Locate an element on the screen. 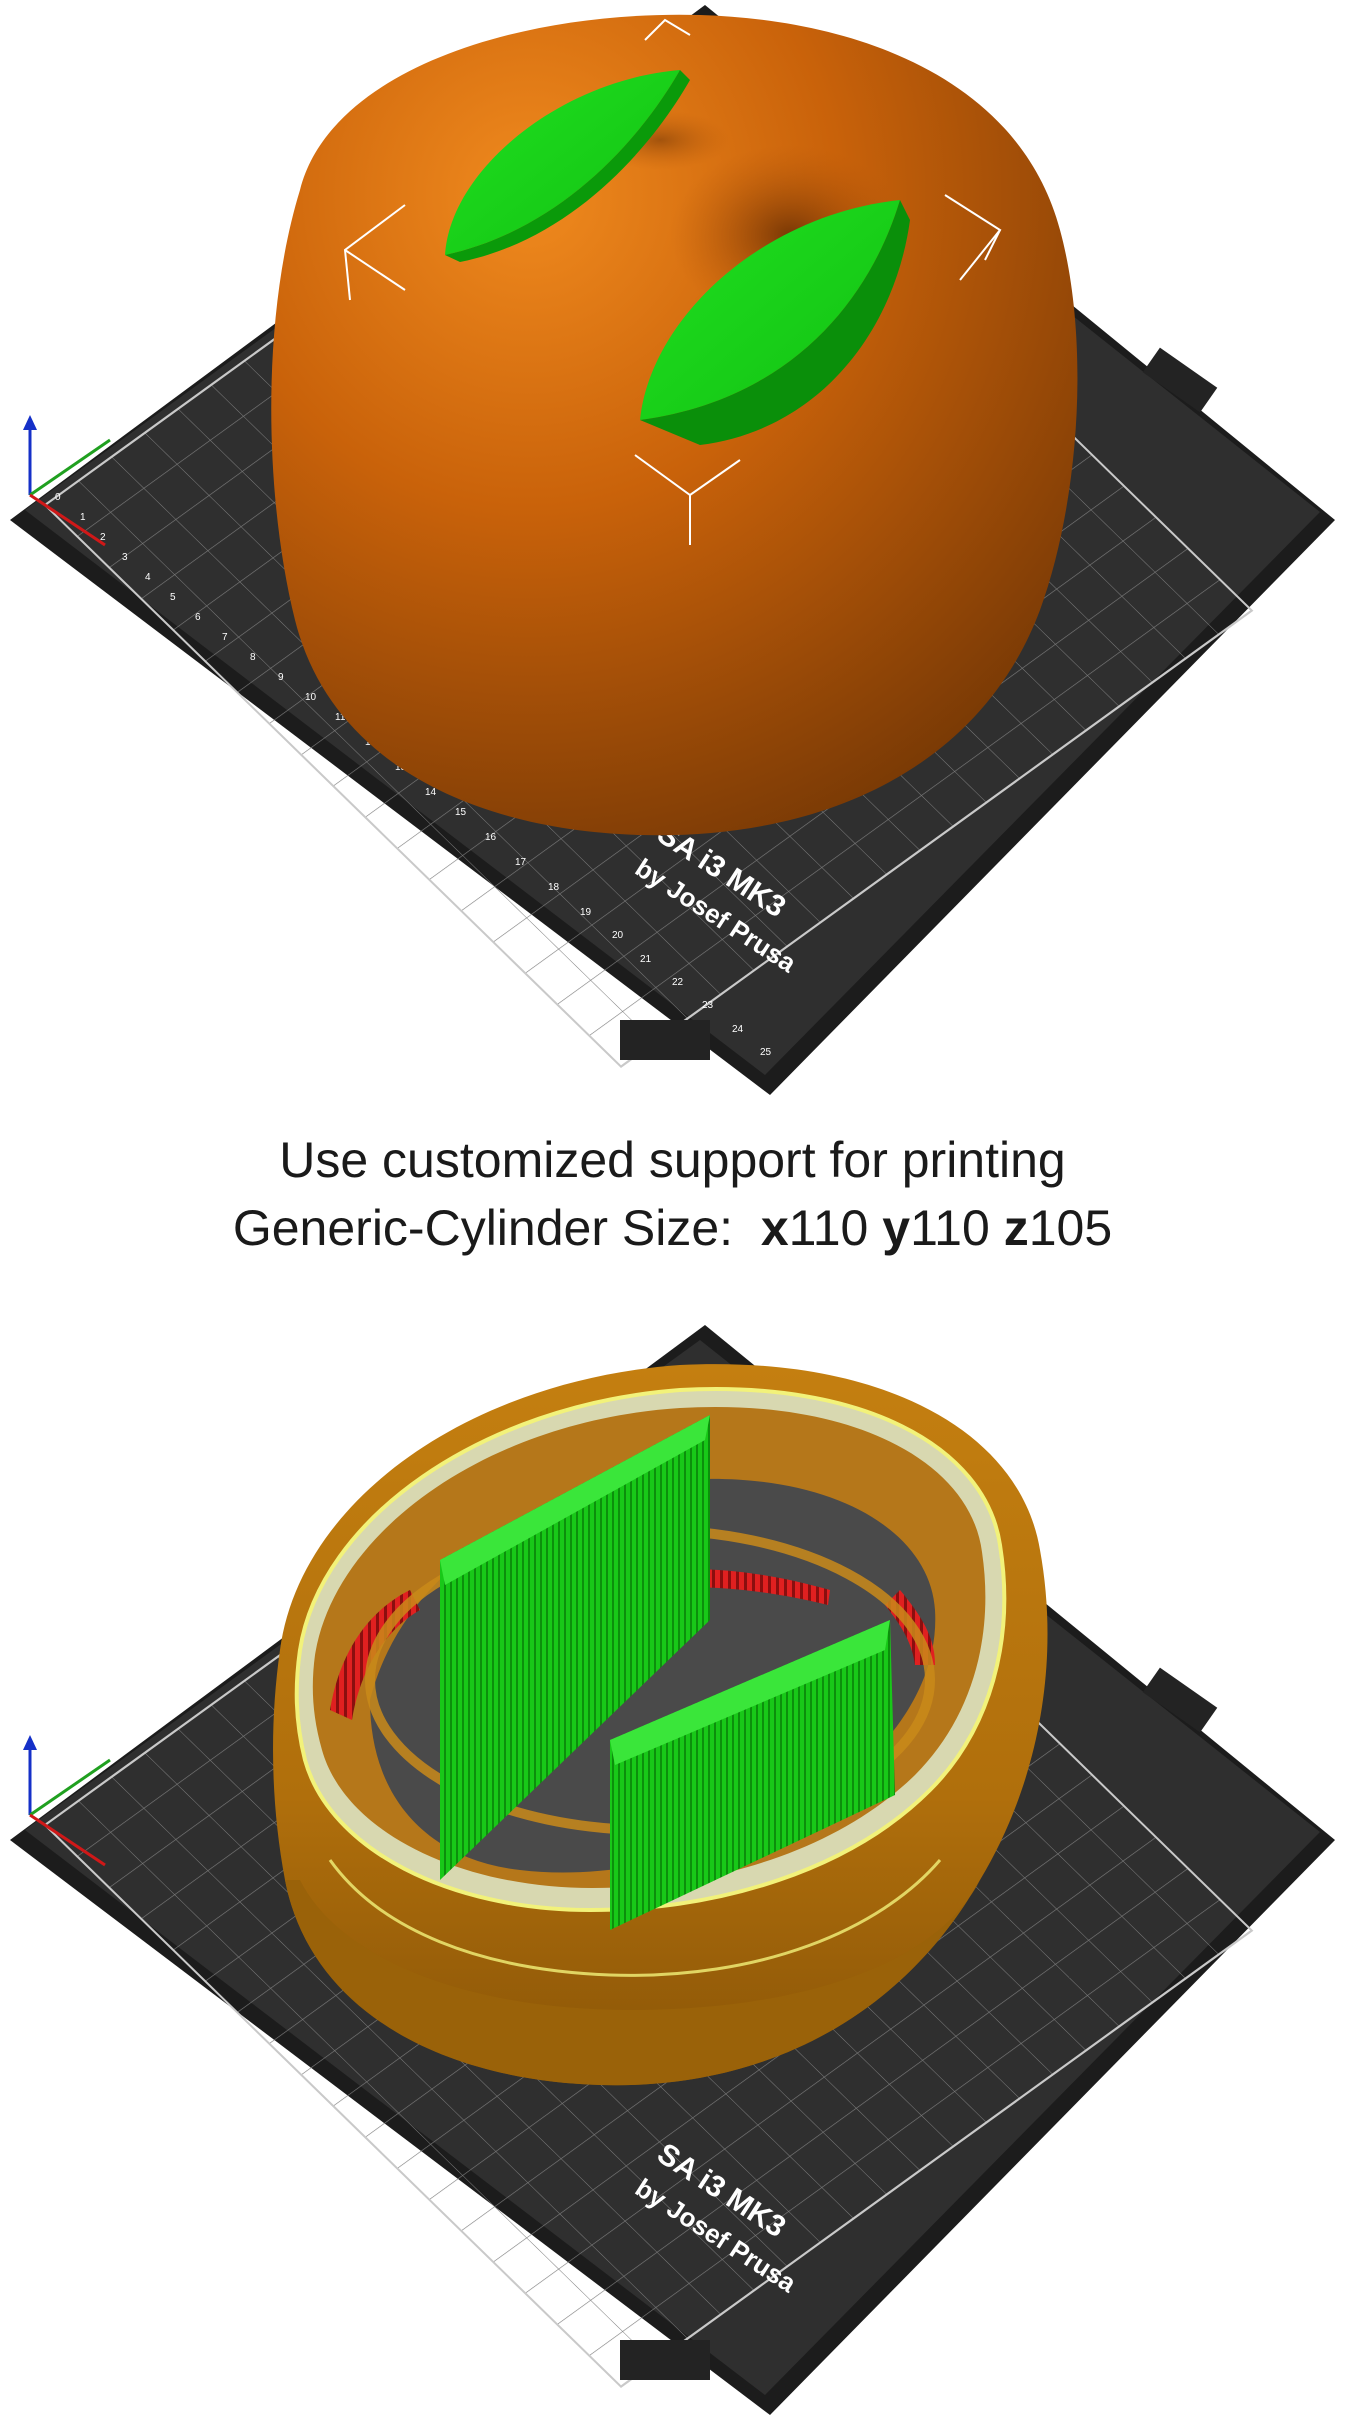 Image resolution: width=1345 pixels, height=2425 pixels. tick-label: 4 is located at coordinates (148, 577).